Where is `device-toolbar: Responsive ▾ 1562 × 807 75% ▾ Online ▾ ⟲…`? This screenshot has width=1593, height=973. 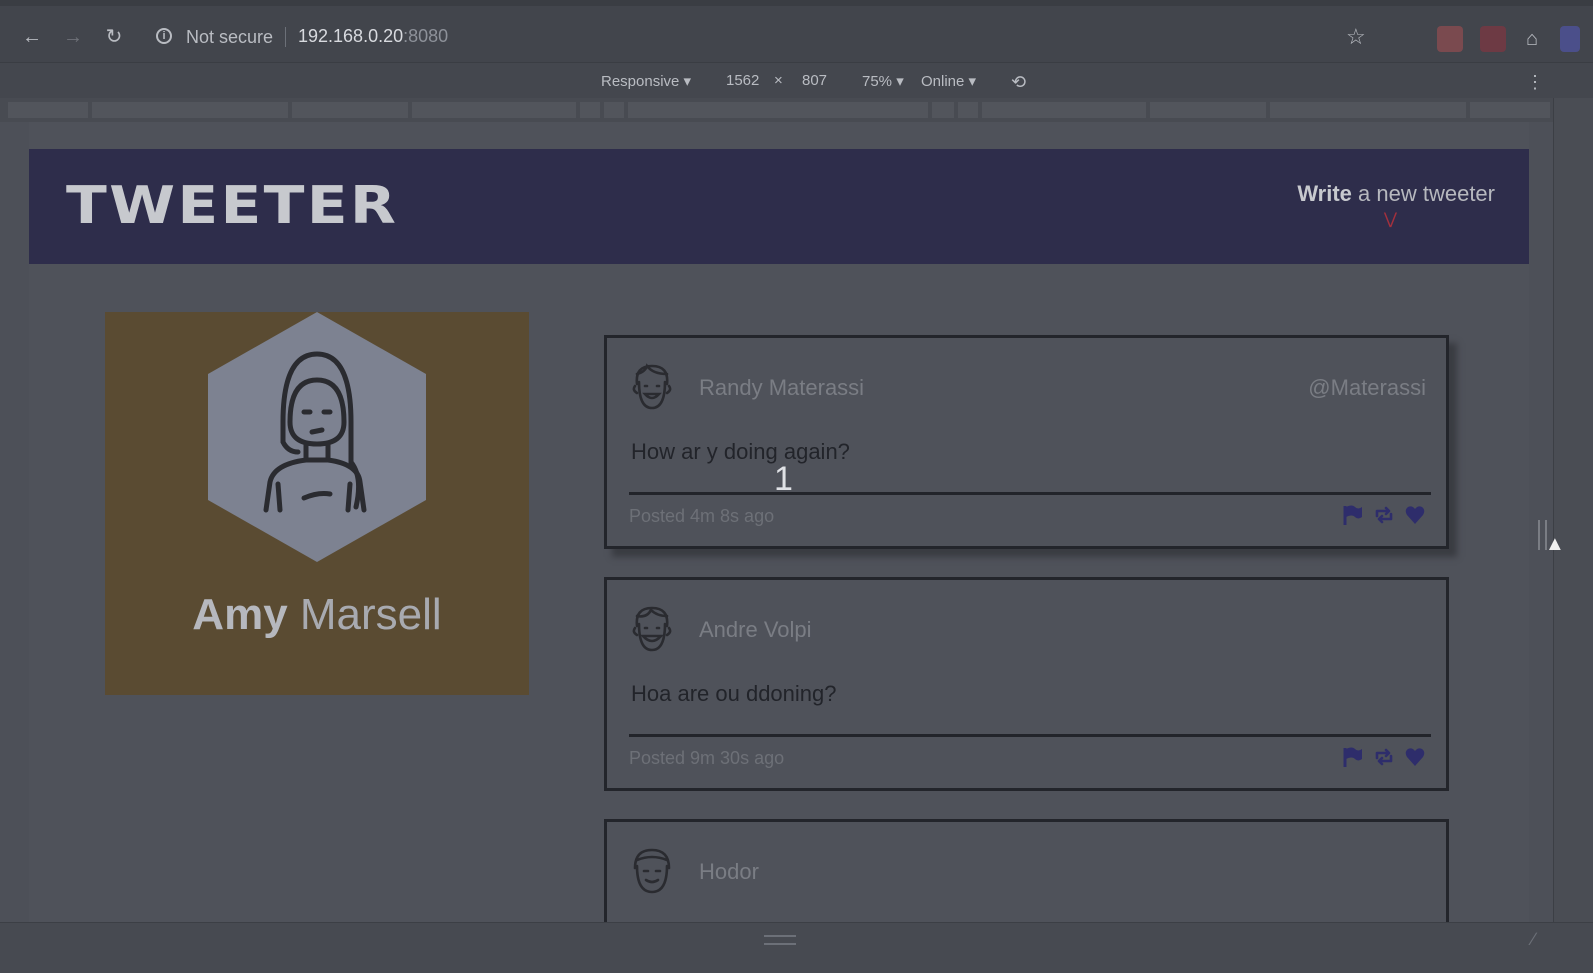
device-toolbar: Responsive ▾ 1562 × 807 75% ▾ Online ▾ ⟲… is located at coordinates (796, 80).